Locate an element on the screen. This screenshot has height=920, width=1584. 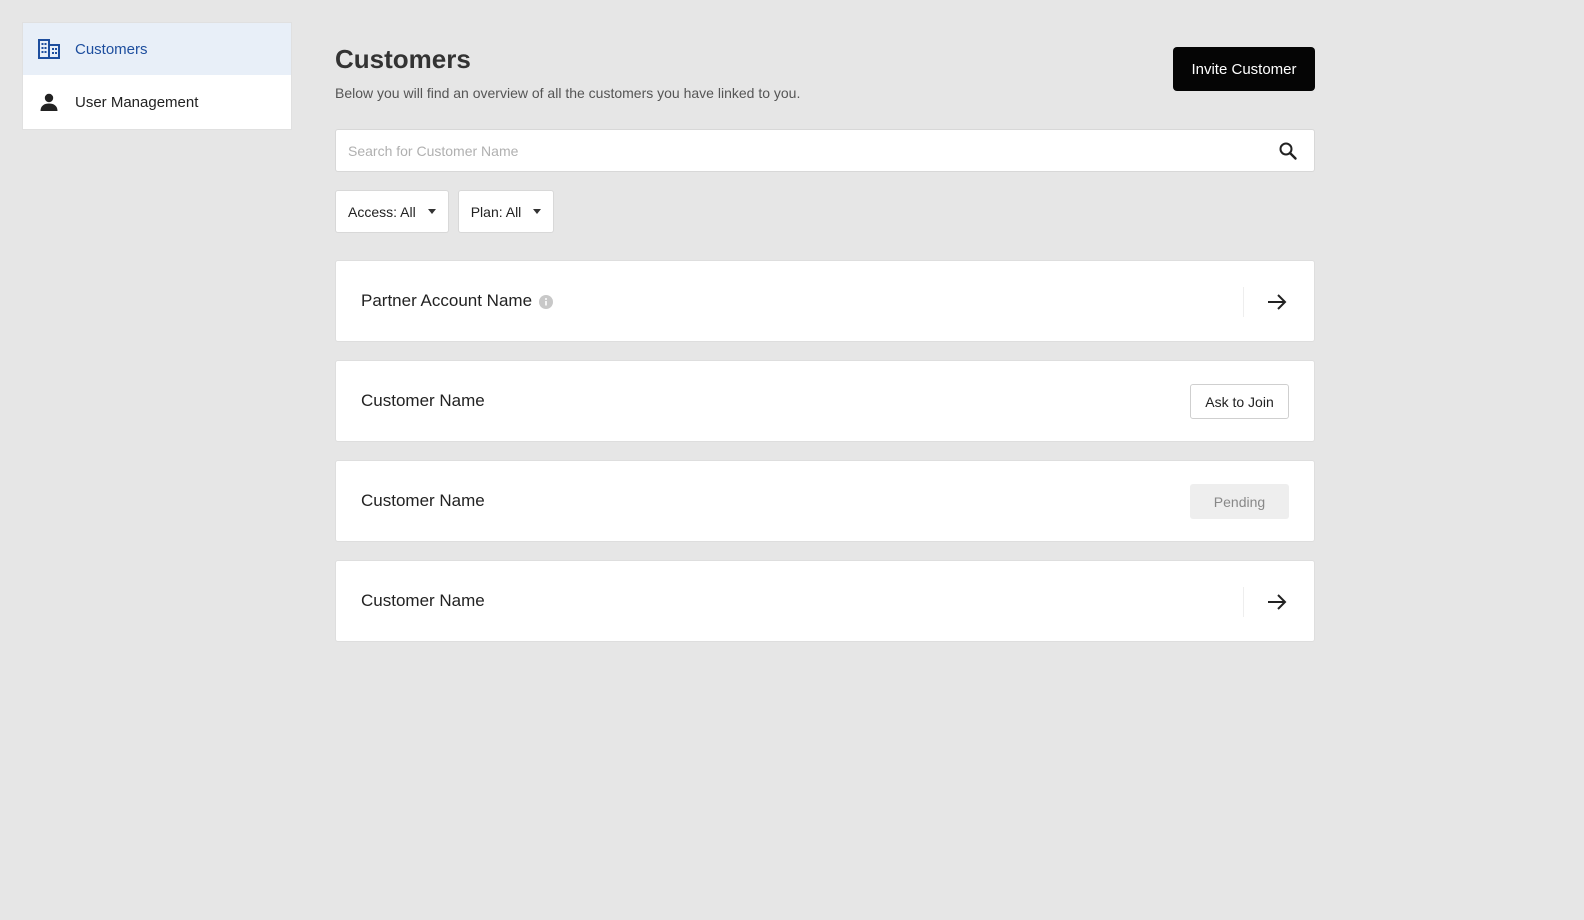
list-item: Partner Account Name is located at coordinates (825, 301).